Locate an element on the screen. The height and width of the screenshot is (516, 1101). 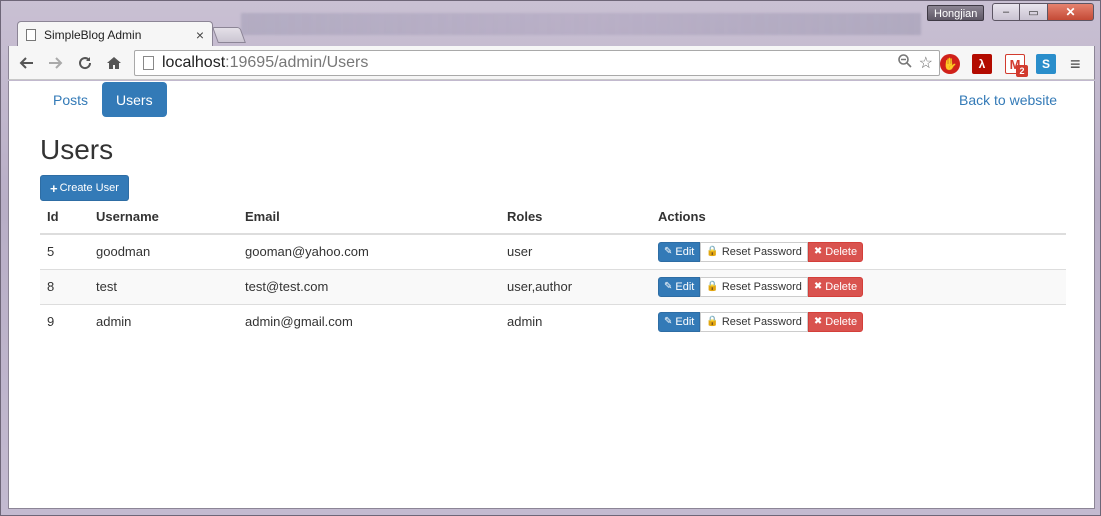
hamburger-menu-icon: ≡ is located at coordinates (1075, 64).